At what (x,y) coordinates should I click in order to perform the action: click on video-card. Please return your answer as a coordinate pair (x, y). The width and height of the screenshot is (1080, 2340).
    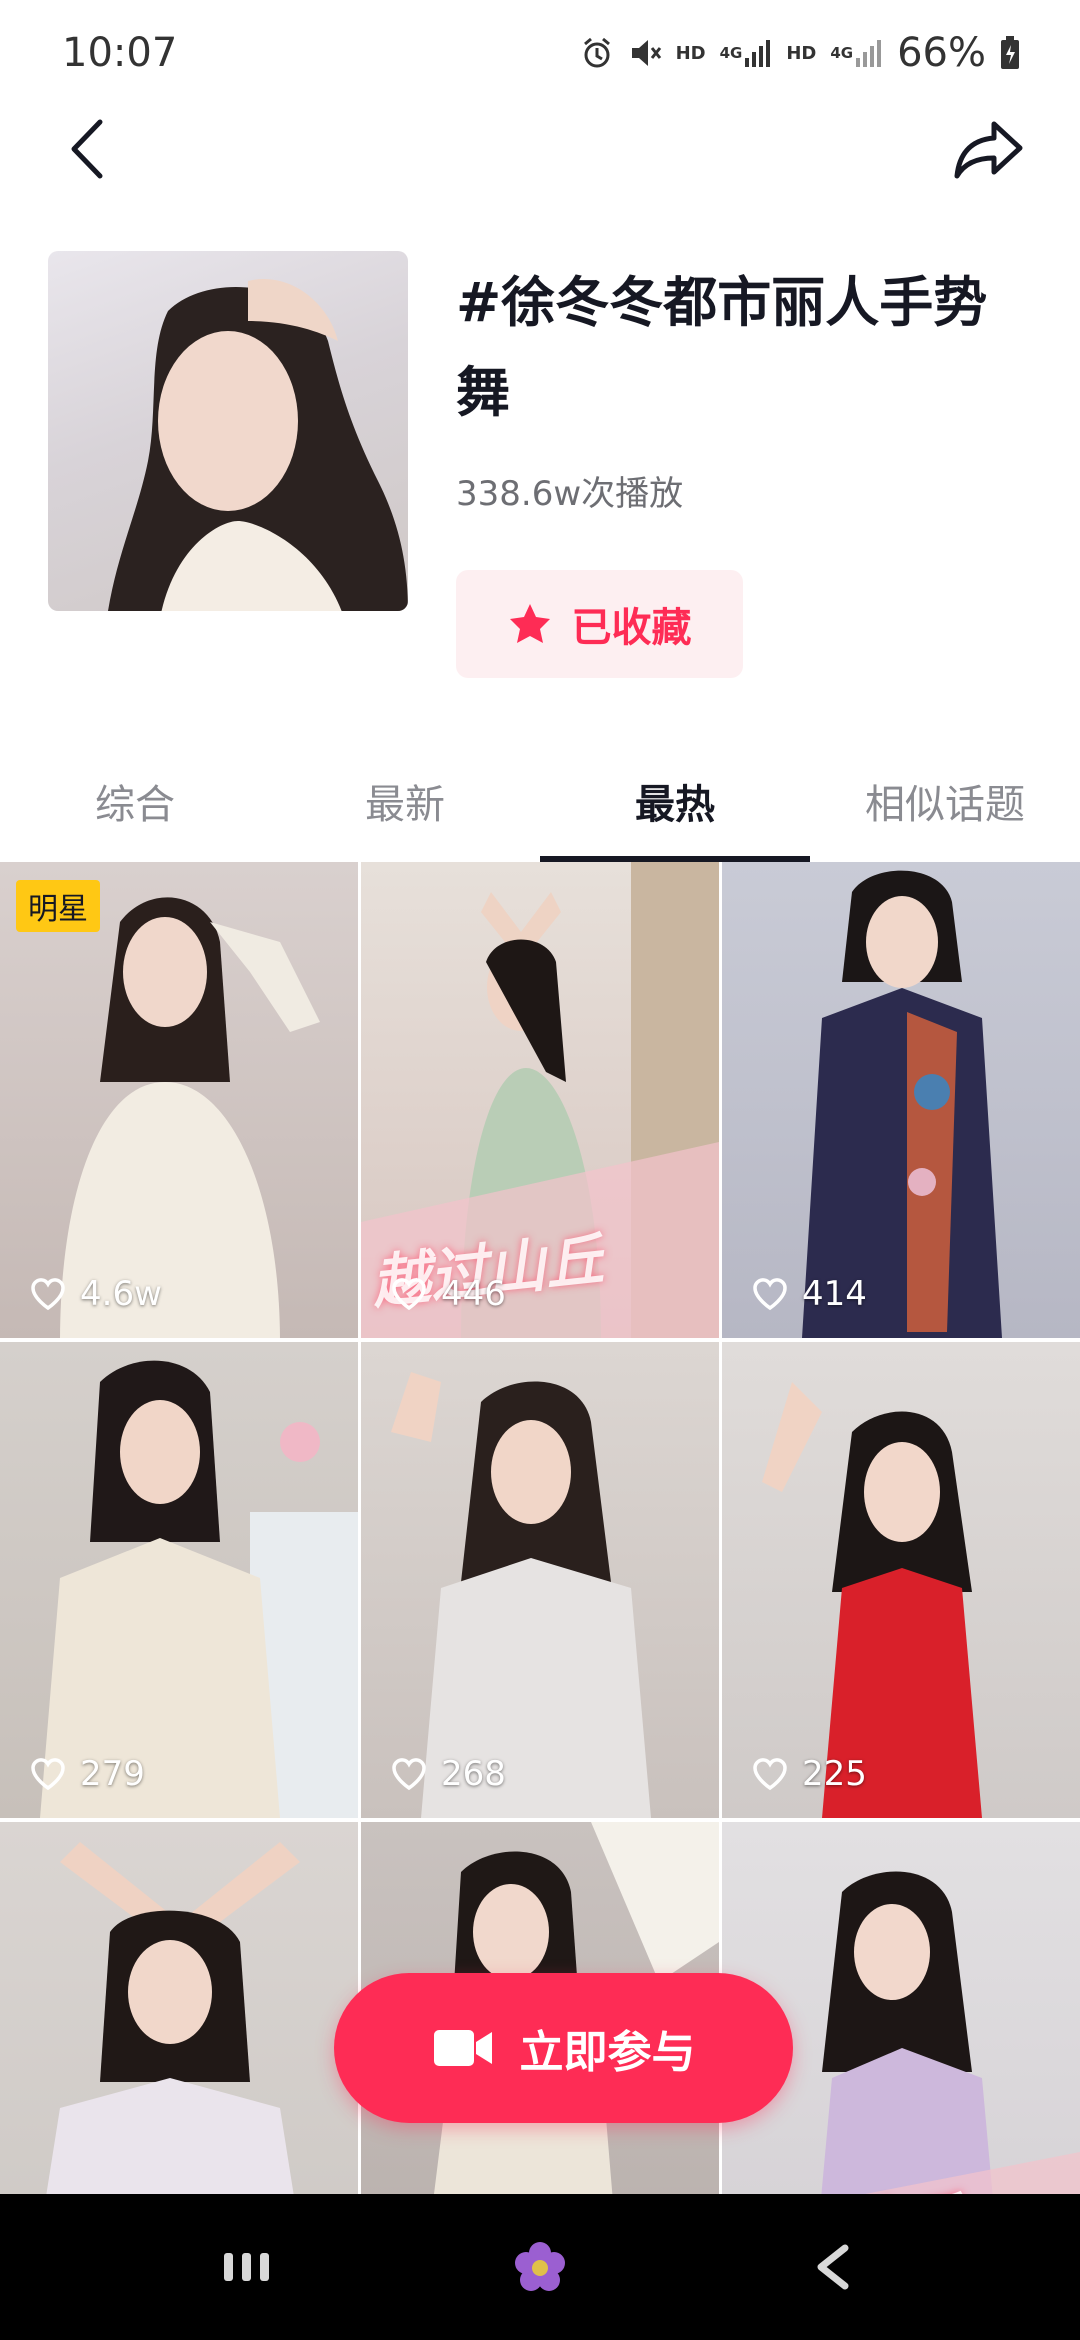
    Looking at the image, I should click on (179, 2008).